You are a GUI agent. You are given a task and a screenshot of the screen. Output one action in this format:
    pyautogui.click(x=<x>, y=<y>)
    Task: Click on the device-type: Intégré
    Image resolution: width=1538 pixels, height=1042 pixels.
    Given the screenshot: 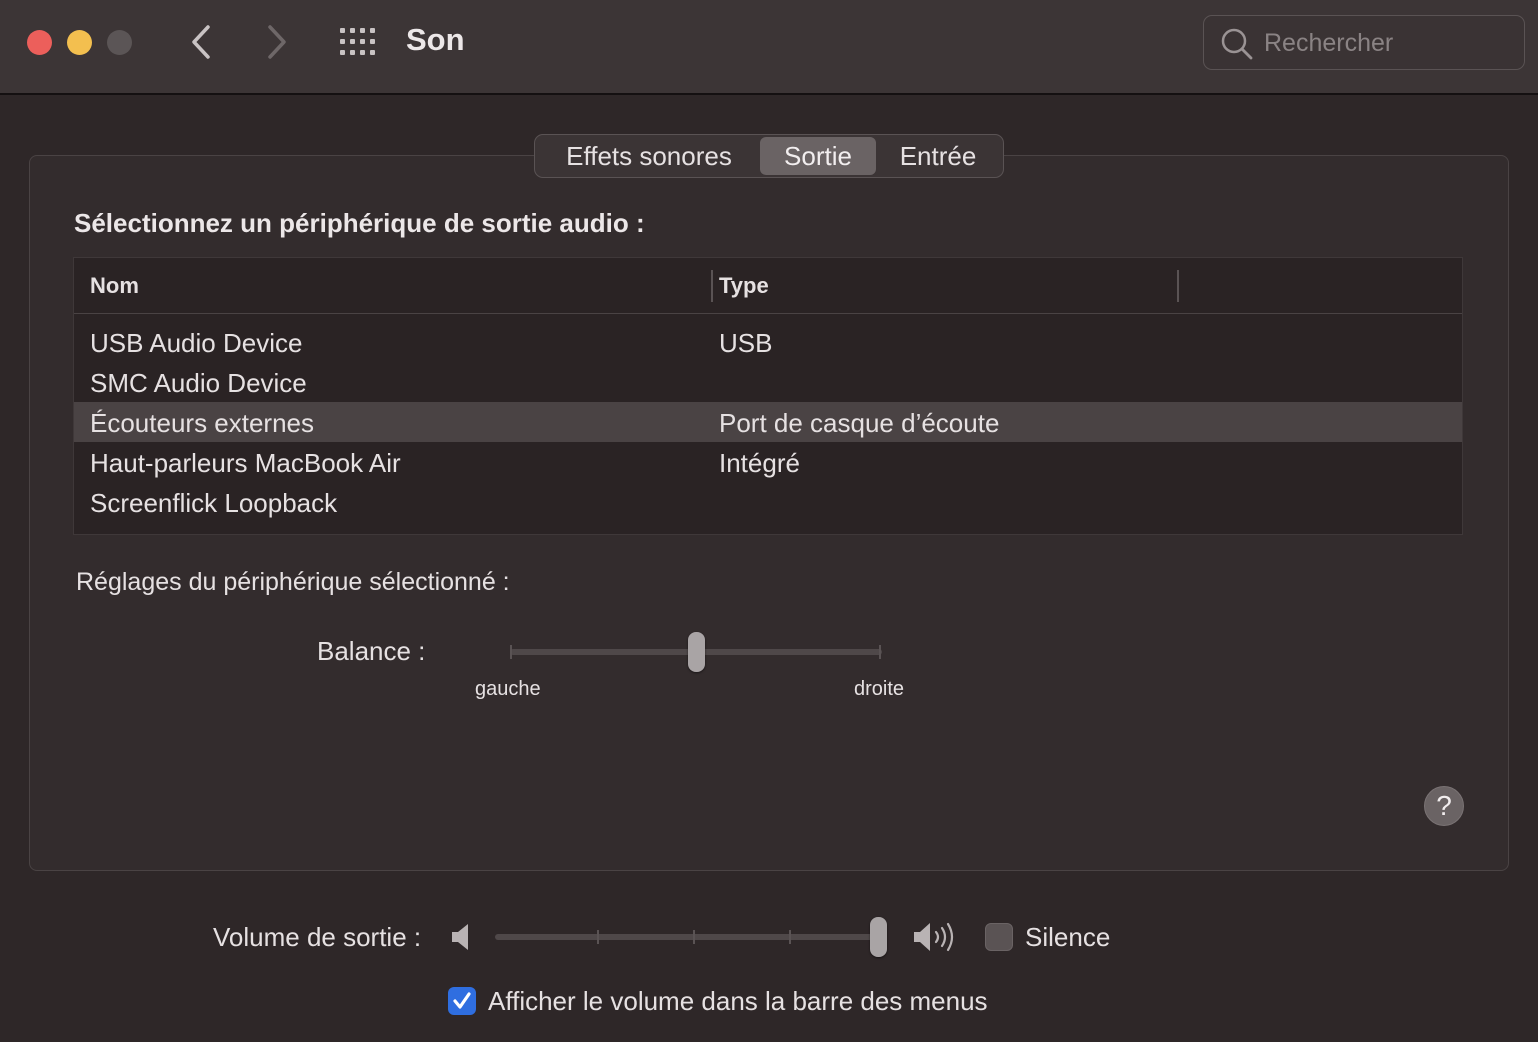 What is the action you would take?
    pyautogui.click(x=759, y=463)
    